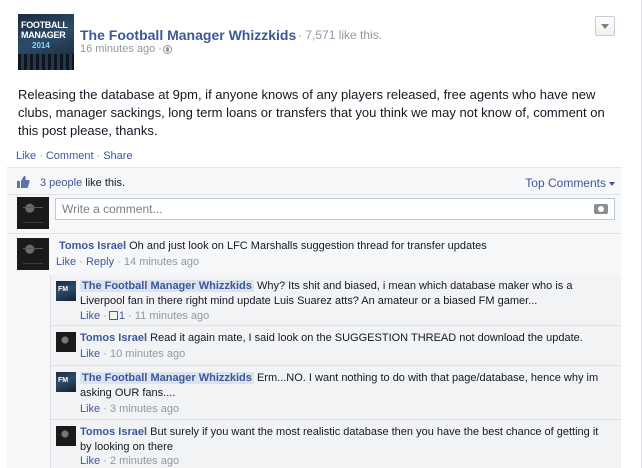  What do you see at coordinates (601, 209) in the screenshot?
I see `camera-icon` at bounding box center [601, 209].